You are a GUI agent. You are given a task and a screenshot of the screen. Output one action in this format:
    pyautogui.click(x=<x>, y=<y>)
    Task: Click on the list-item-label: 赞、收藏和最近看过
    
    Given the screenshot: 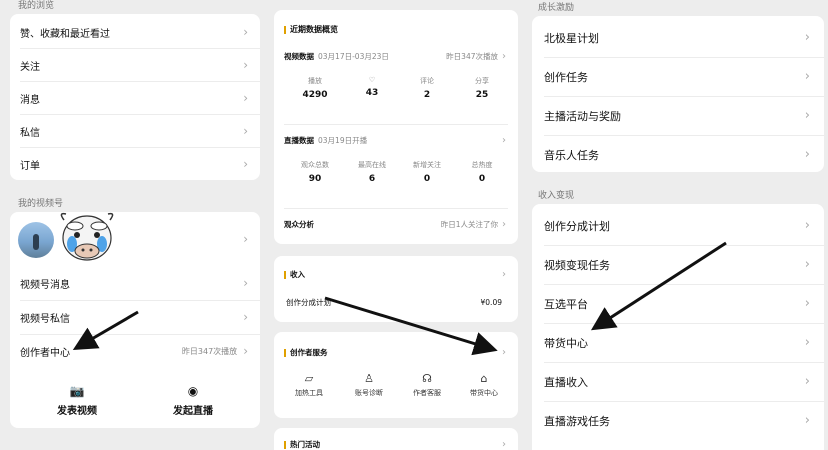 What is the action you would take?
    pyautogui.click(x=65, y=34)
    